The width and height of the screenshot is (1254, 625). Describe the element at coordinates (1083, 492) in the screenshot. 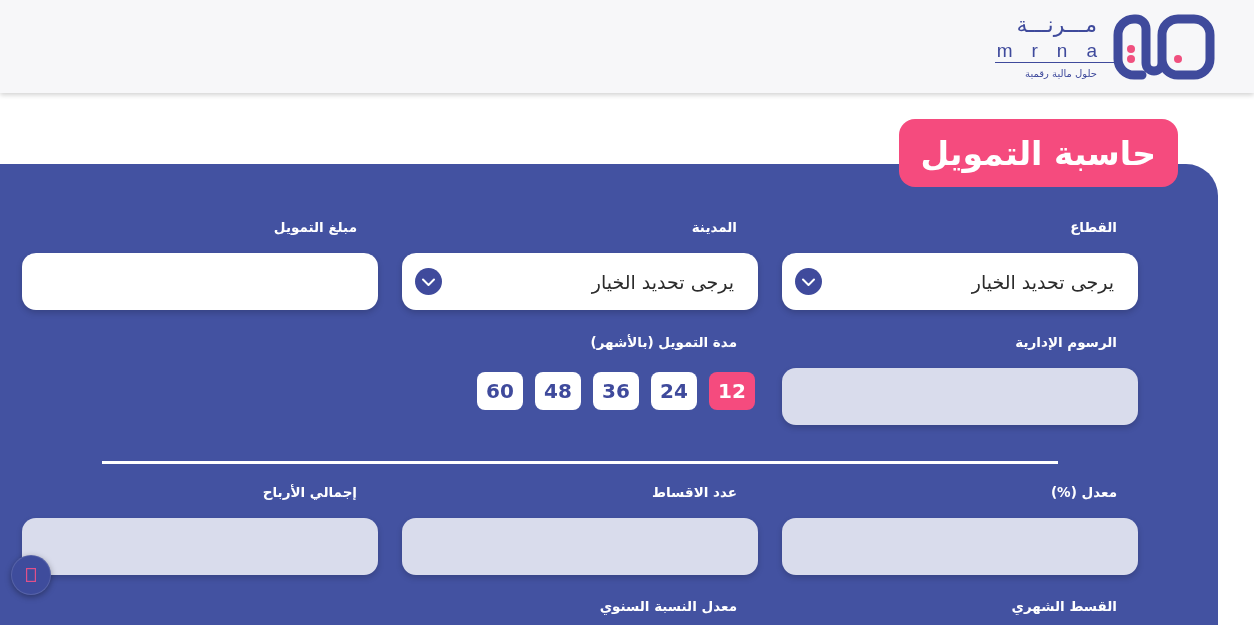

I see `field-label: معدل (%)` at that location.